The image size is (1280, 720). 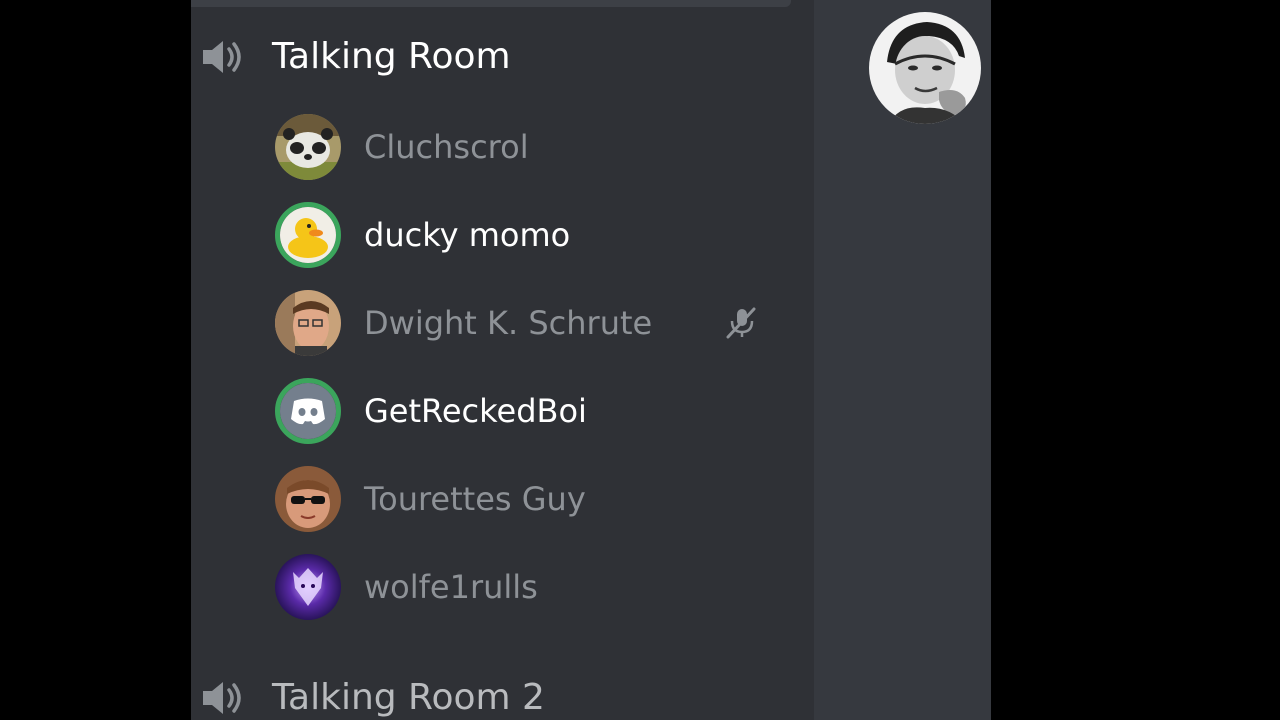 What do you see at coordinates (491, 3) in the screenshot?
I see `previous-channel-edge` at bounding box center [491, 3].